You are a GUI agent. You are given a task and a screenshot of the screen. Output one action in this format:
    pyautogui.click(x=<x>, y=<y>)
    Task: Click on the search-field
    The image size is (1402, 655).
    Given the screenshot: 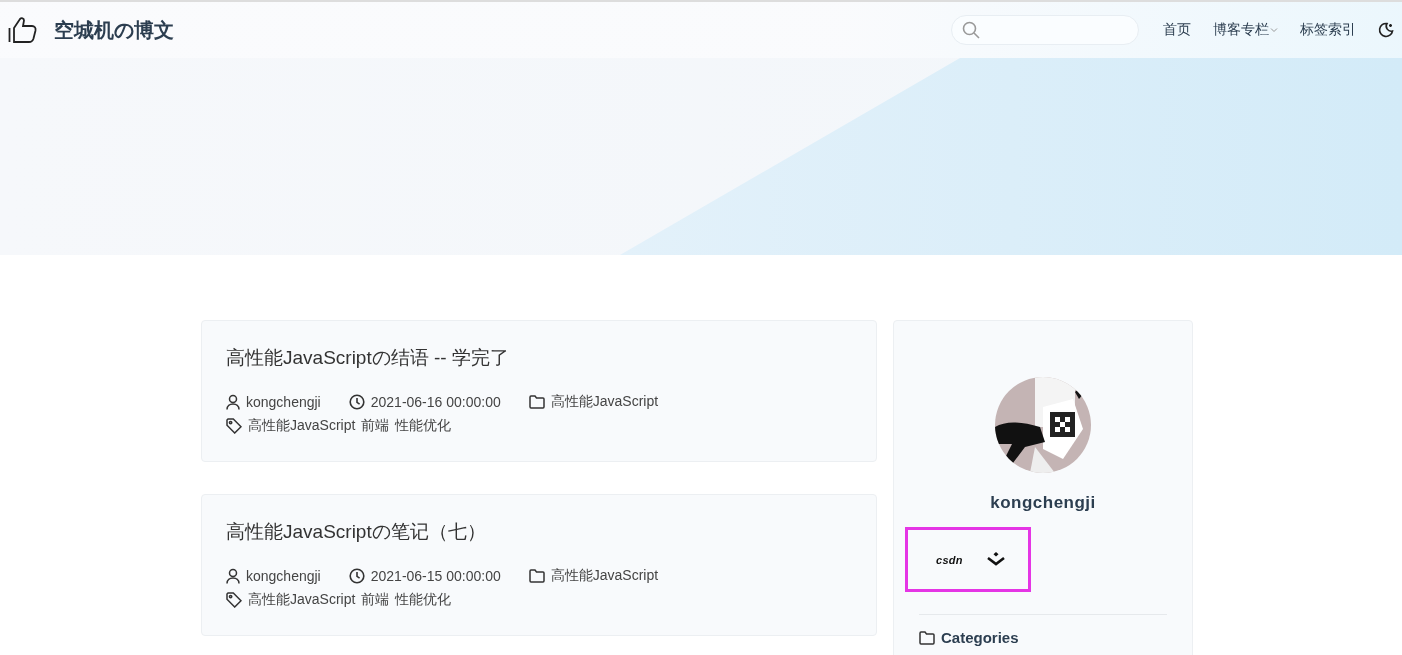 What is the action you would take?
    pyautogui.click(x=1045, y=30)
    